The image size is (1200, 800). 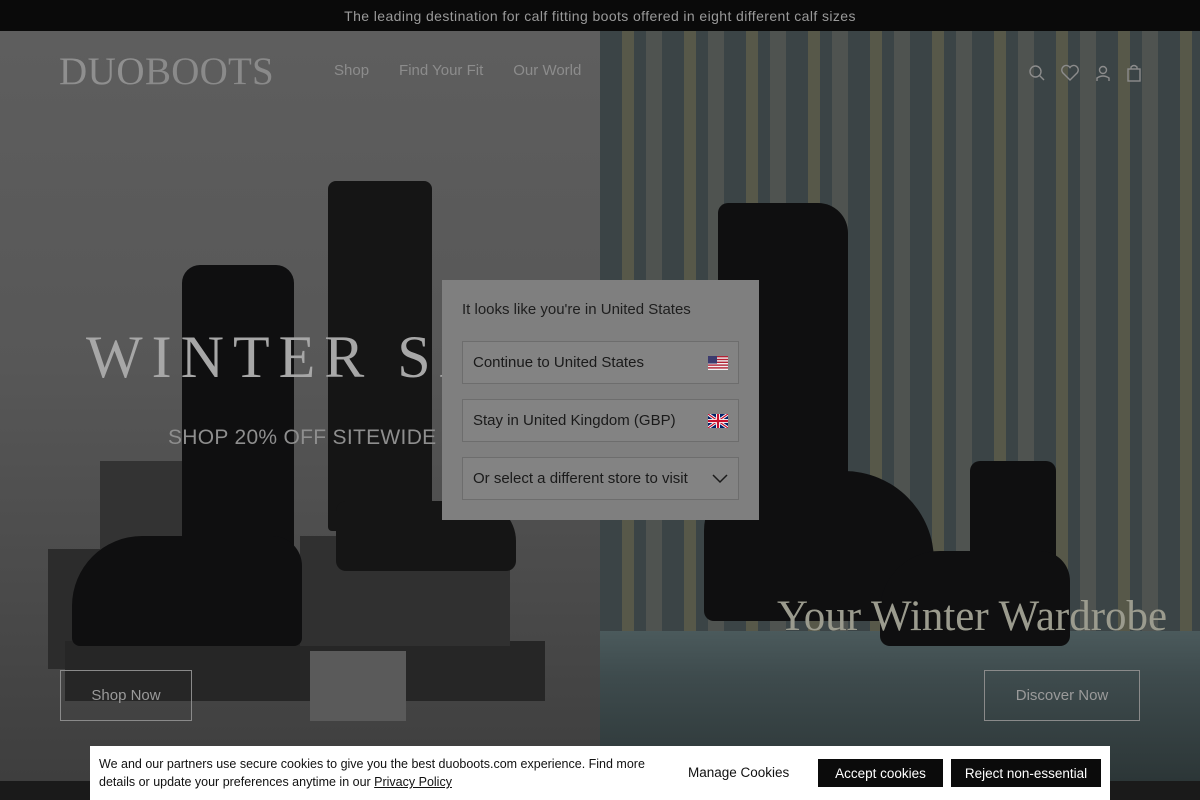 I want to click on boot-foot, so click(x=187, y=591).